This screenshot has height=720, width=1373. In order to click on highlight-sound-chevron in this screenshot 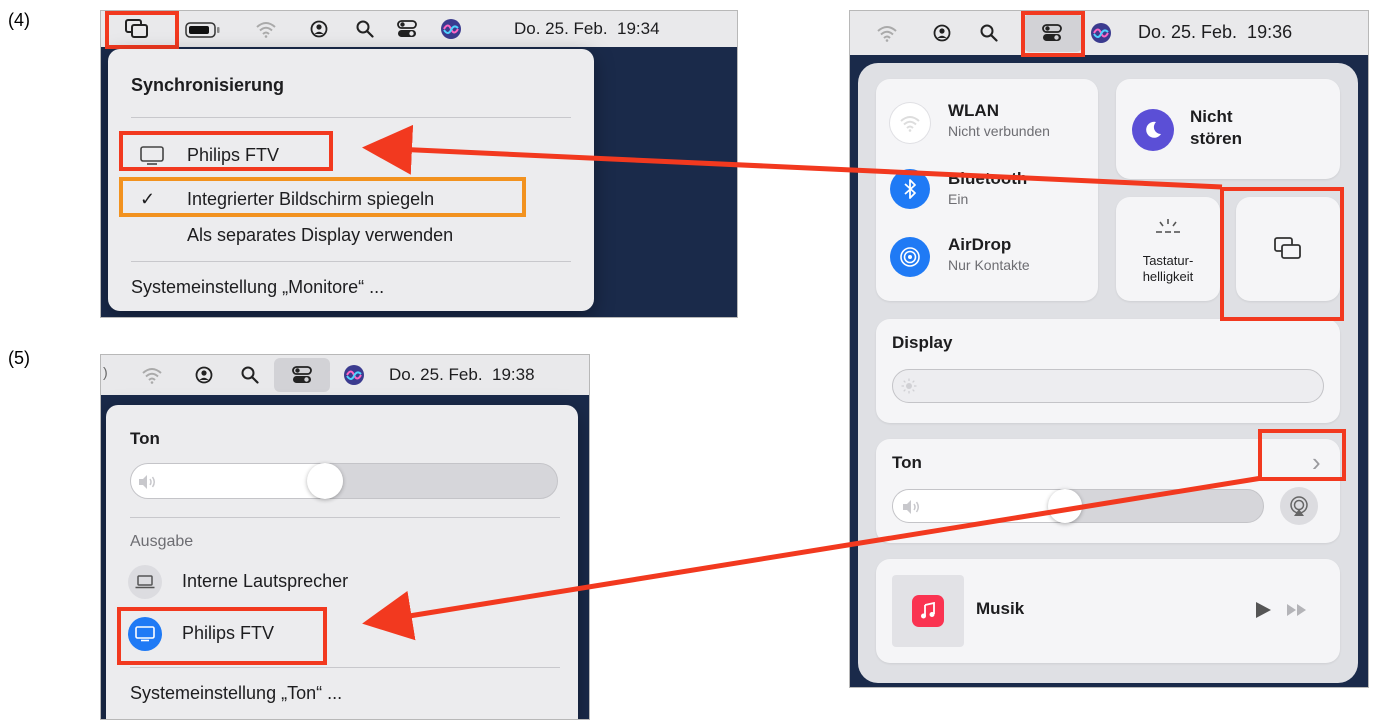, I will do `click(1302, 455)`.